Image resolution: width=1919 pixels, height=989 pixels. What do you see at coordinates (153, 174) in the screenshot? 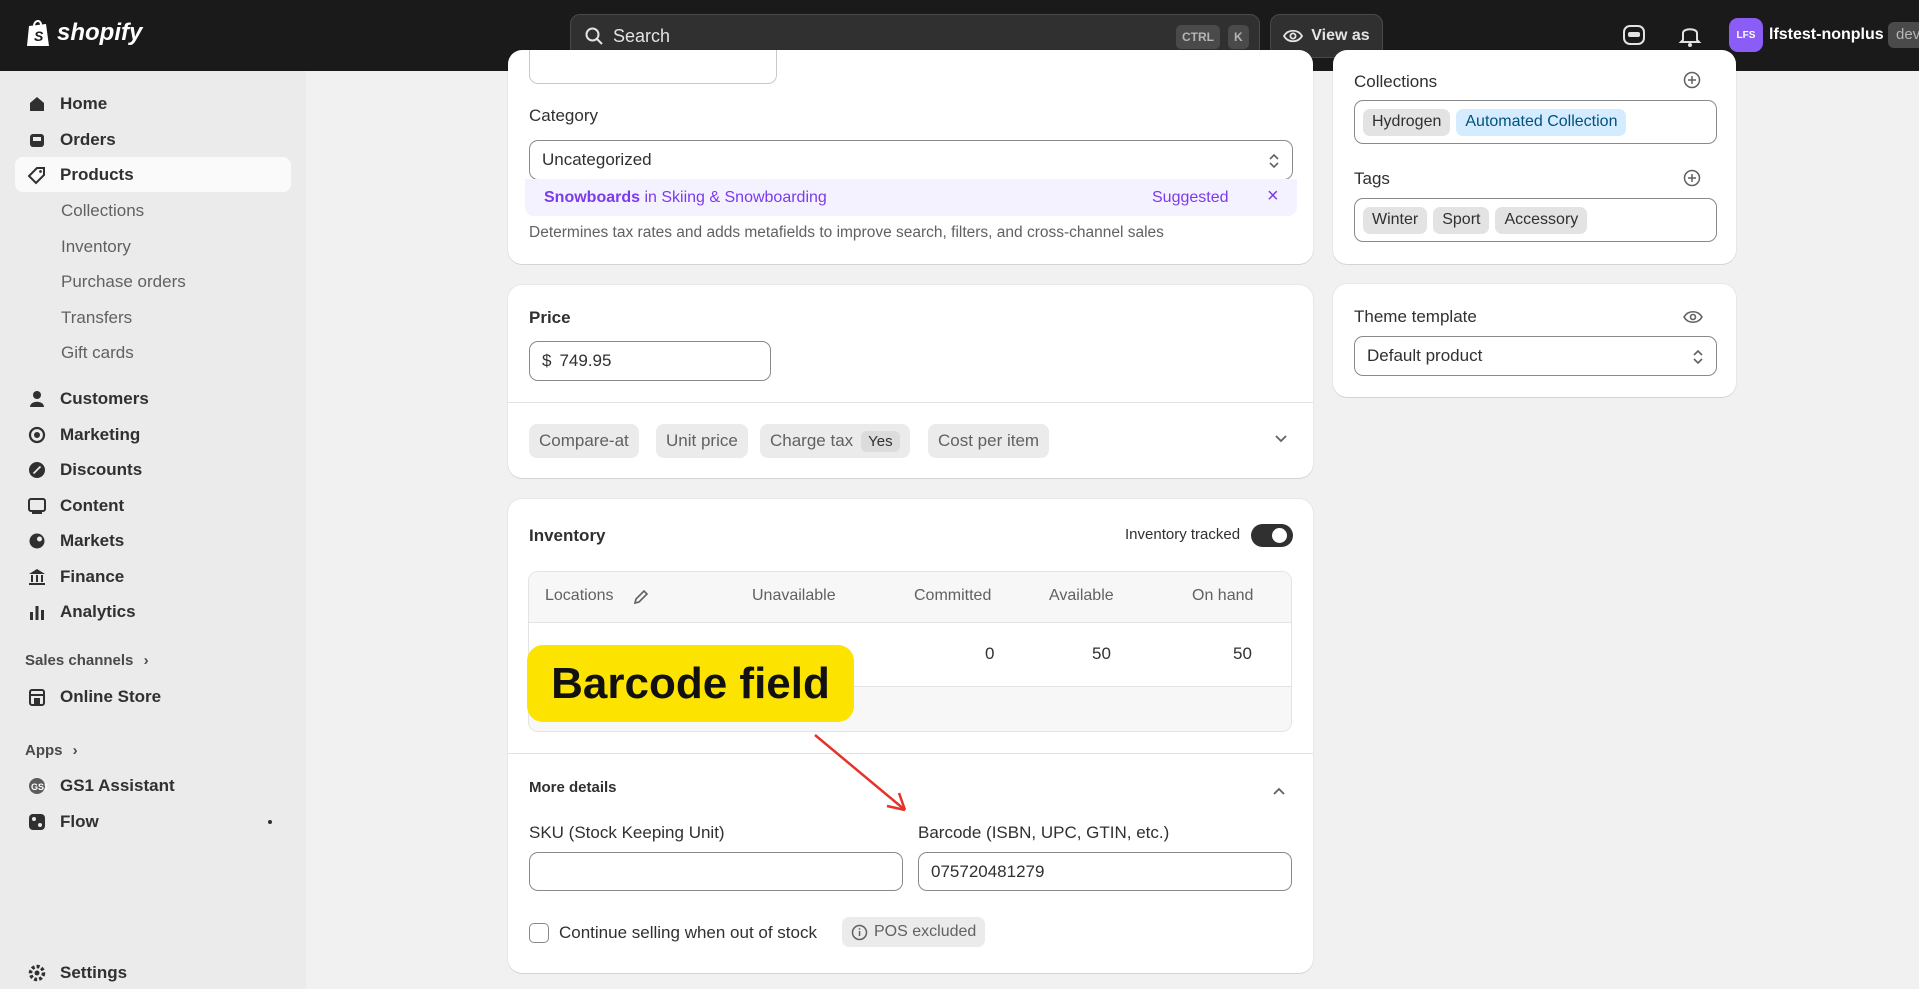
I see `sidebar-item-products: Products` at bounding box center [153, 174].